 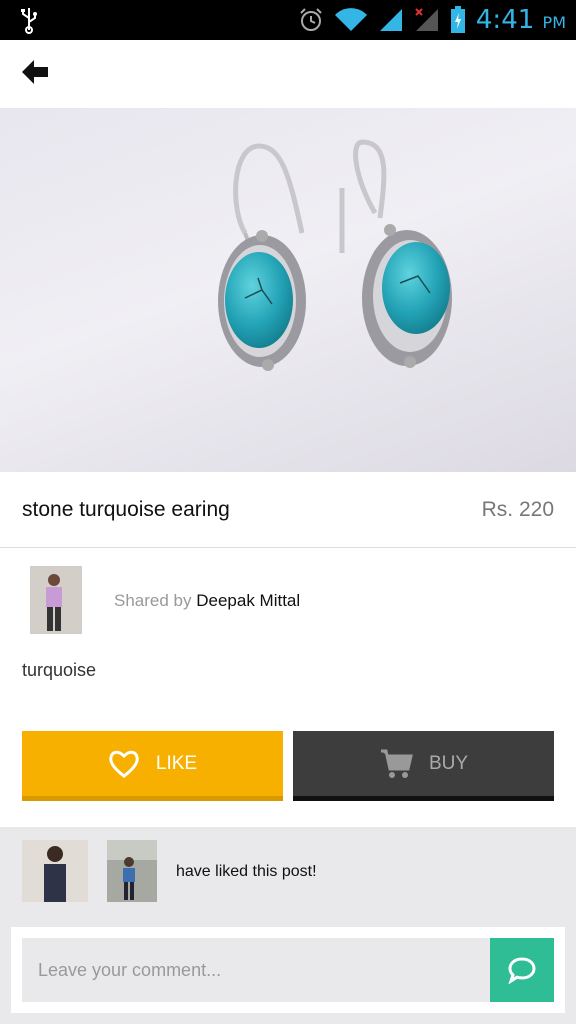 I want to click on wifi-icon, so click(x=350, y=19).